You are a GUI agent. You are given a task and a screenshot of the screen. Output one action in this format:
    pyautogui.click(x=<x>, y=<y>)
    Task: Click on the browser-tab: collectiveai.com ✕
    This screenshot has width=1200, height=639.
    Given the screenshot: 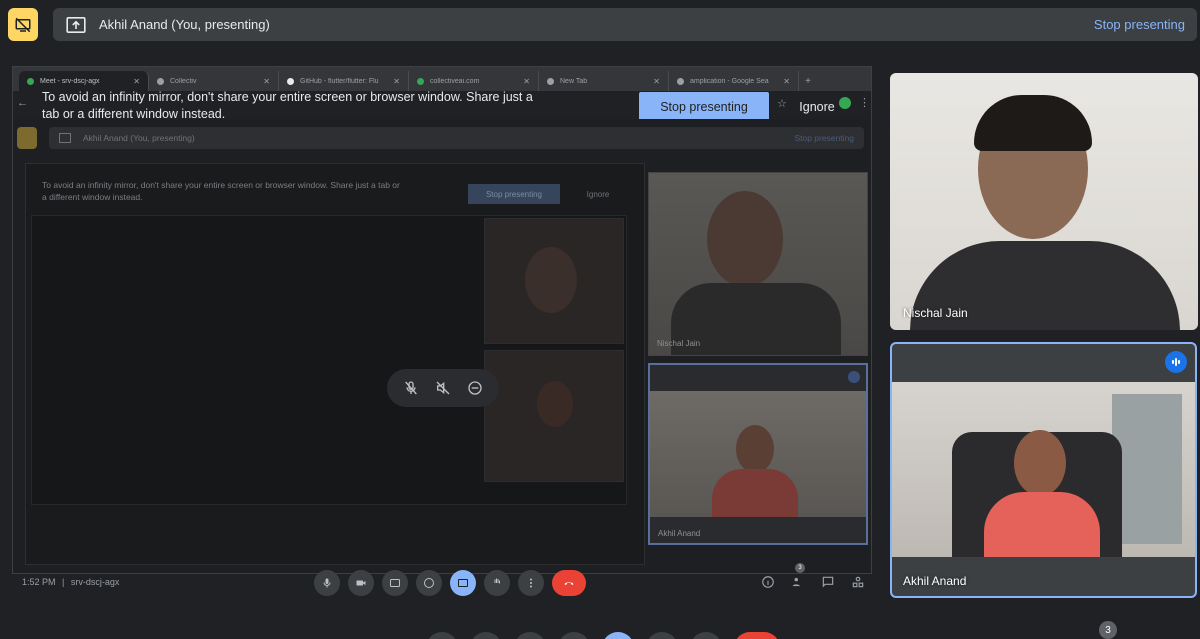 What is the action you would take?
    pyautogui.click(x=474, y=81)
    